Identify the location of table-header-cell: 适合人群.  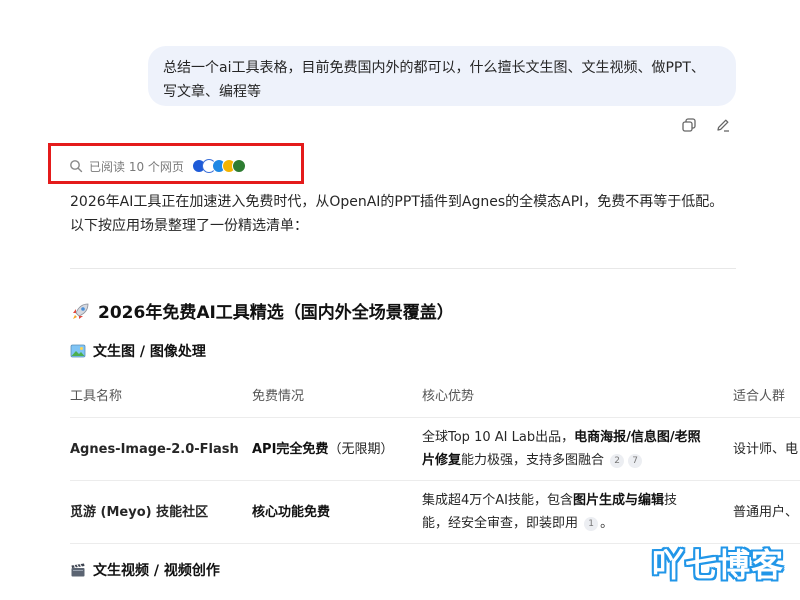
(759, 396).